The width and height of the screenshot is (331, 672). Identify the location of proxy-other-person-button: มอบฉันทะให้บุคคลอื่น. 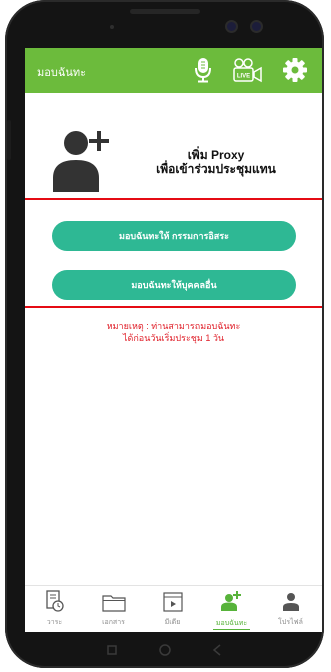
(174, 285).